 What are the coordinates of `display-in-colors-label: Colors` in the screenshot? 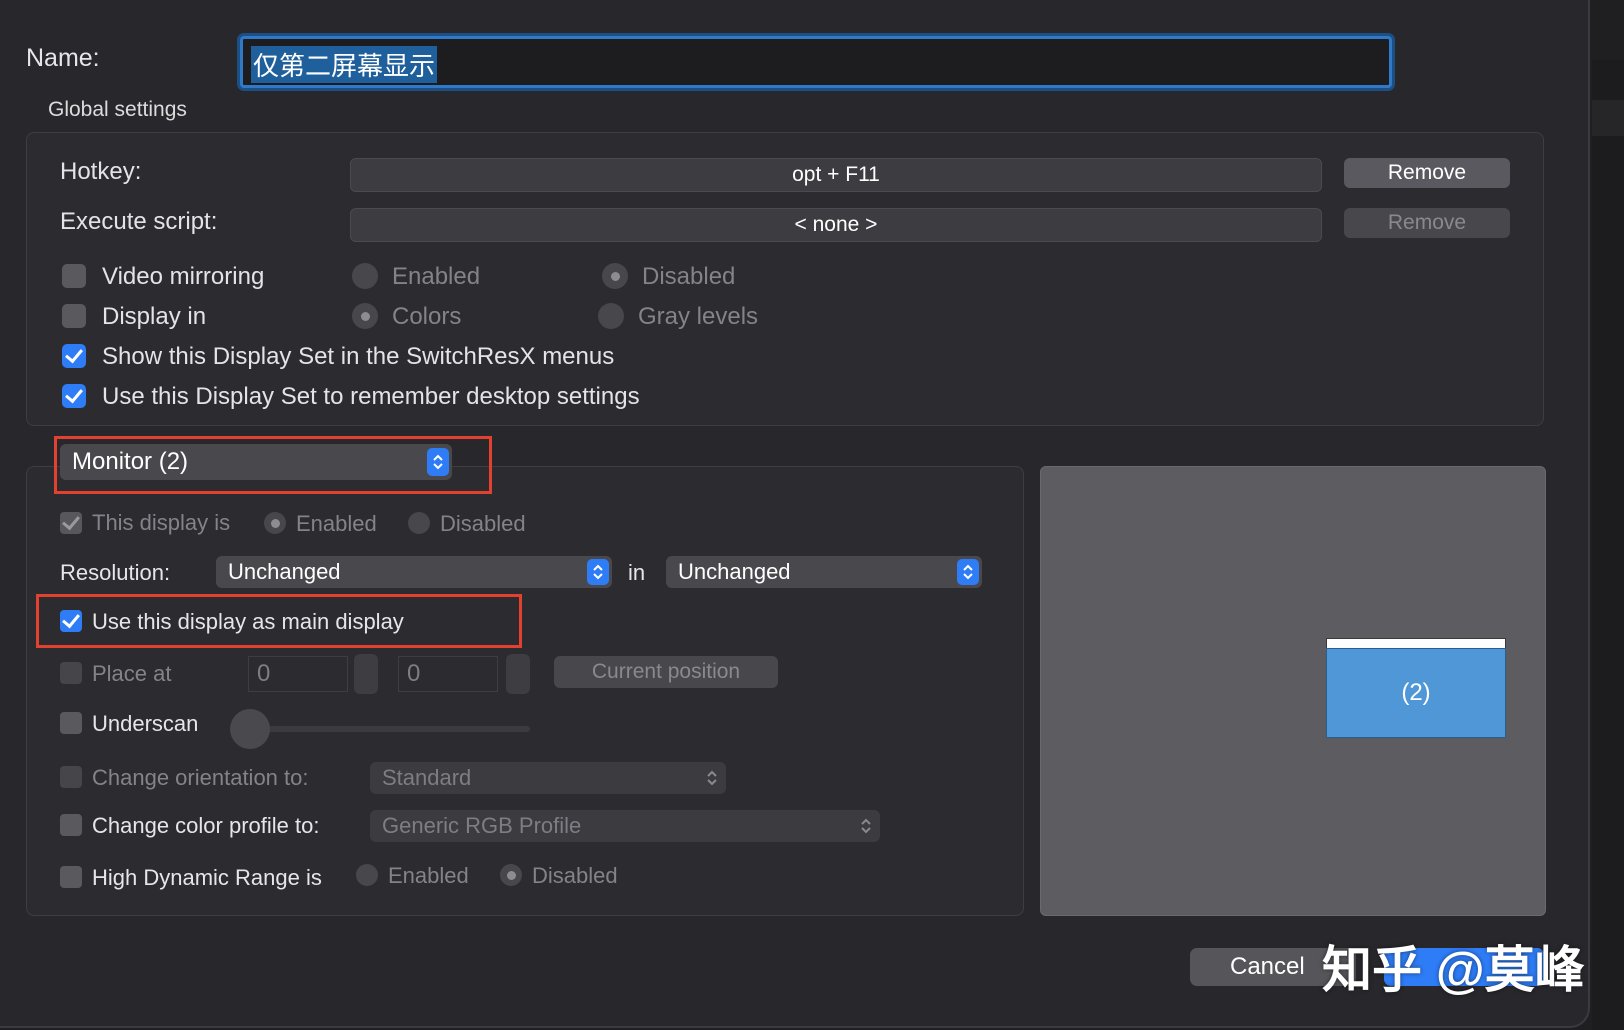 It's located at (427, 316).